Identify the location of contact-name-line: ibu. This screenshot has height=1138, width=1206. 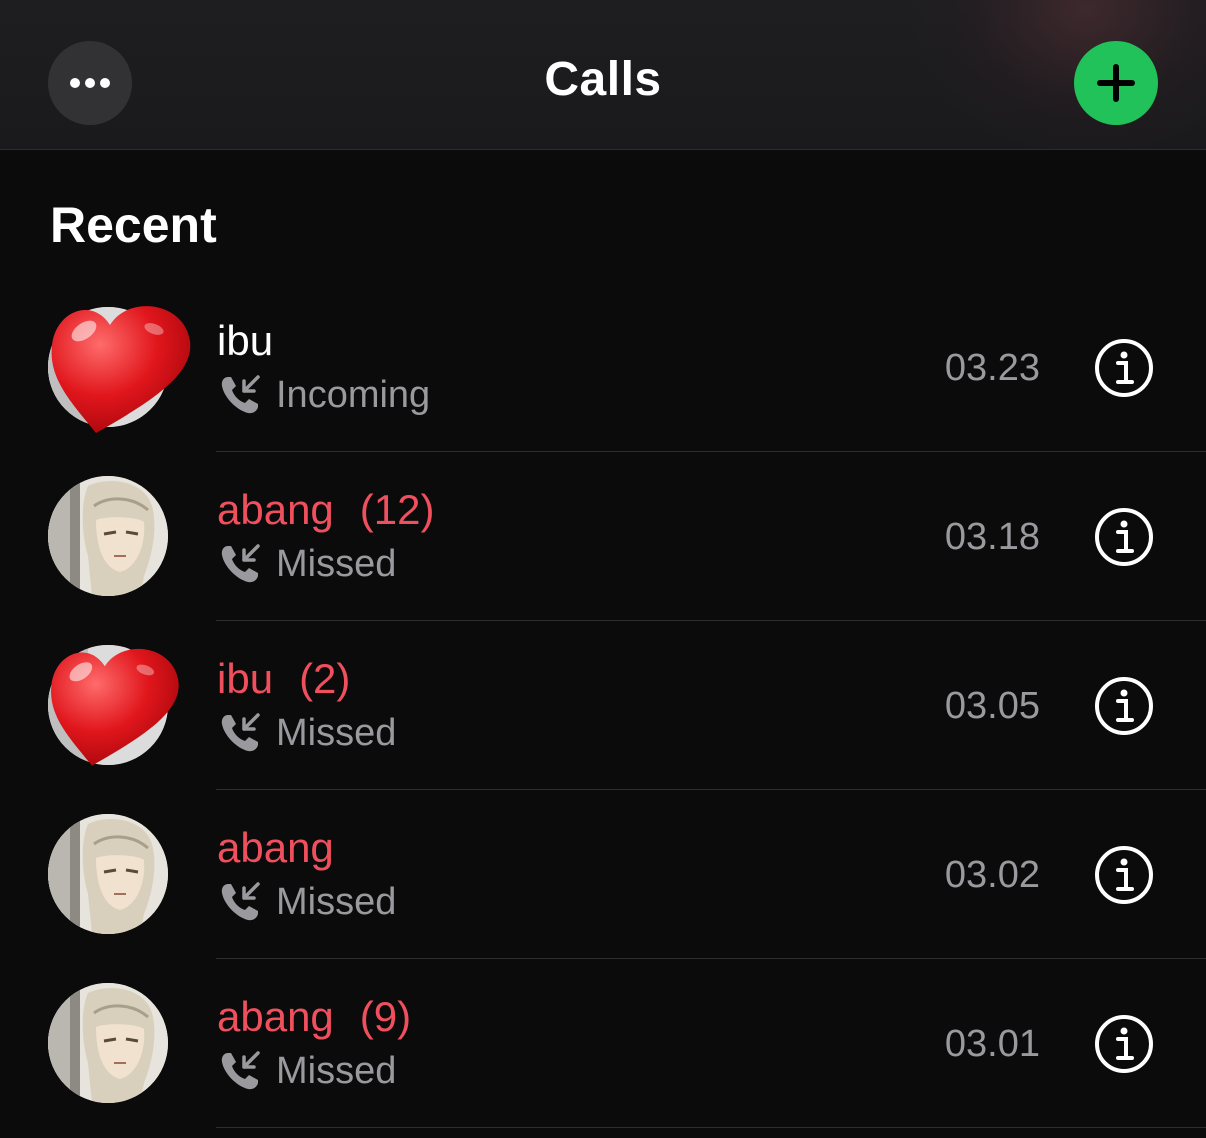
(245, 341).